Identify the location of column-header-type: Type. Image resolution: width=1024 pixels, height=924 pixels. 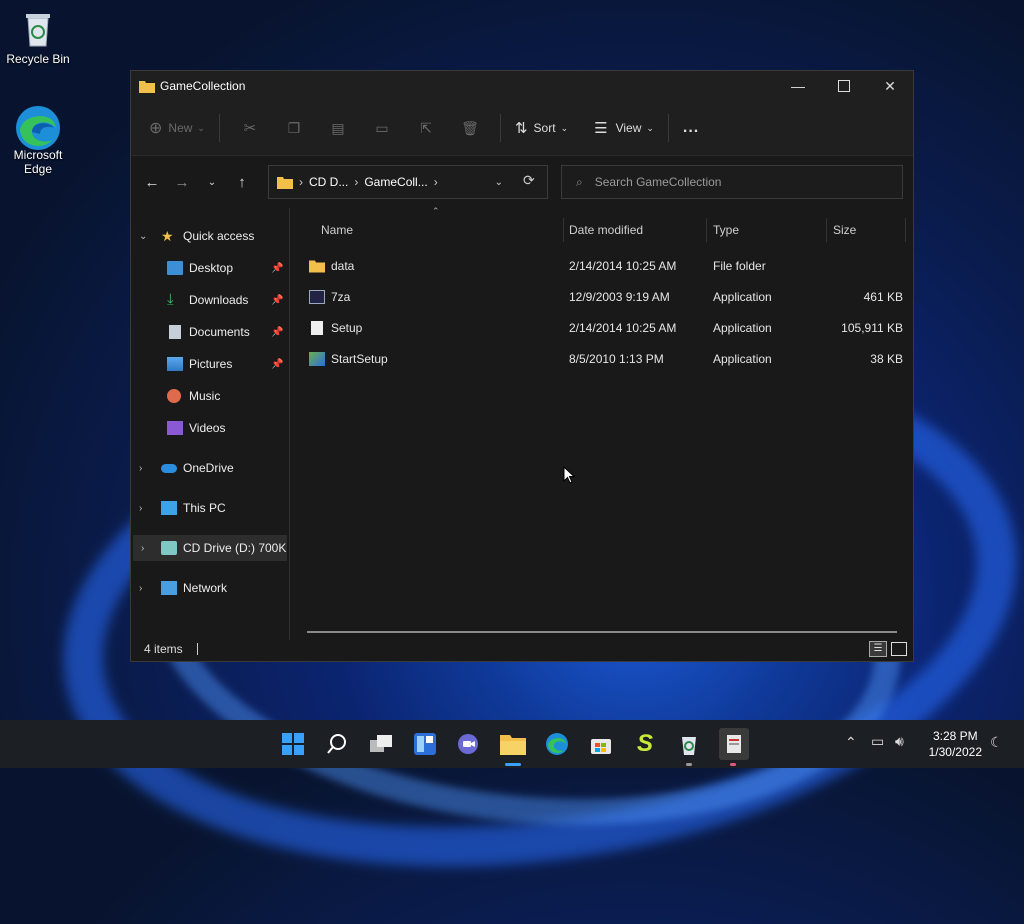
(768, 230).